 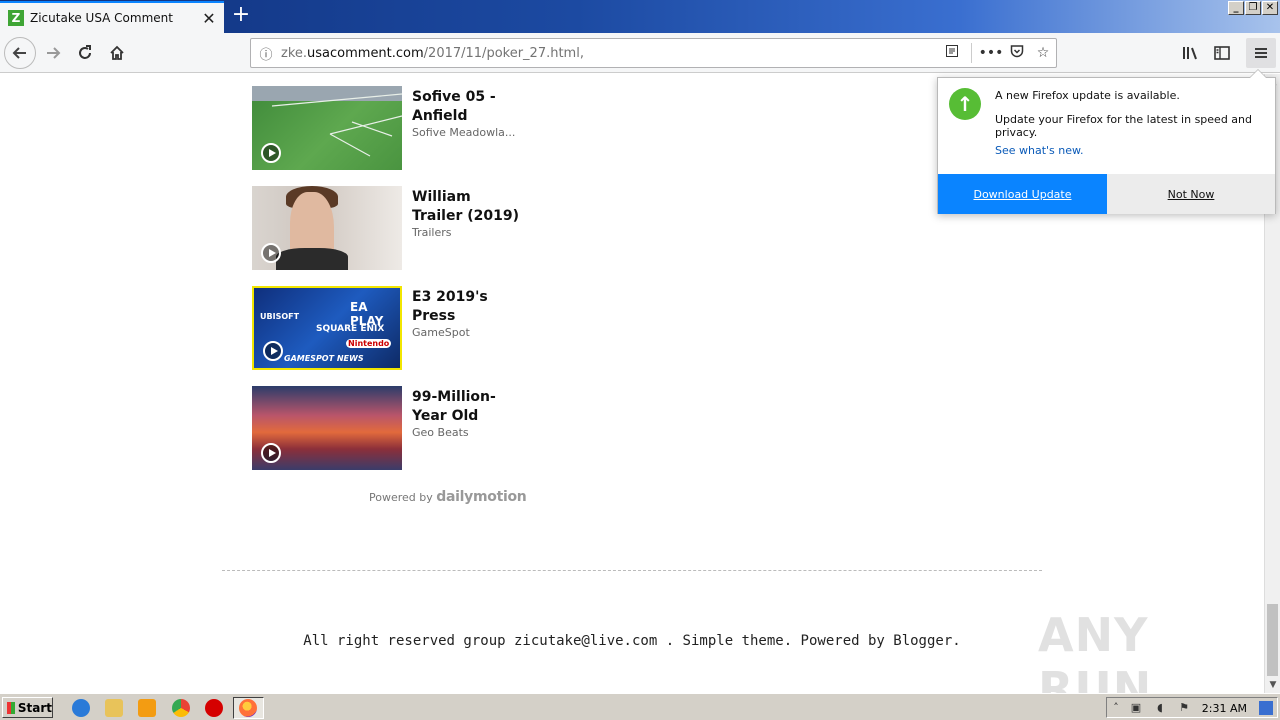 What do you see at coordinates (324, 358) in the screenshot?
I see `thumb-label-gamespot: GAMESPOT NEWS` at bounding box center [324, 358].